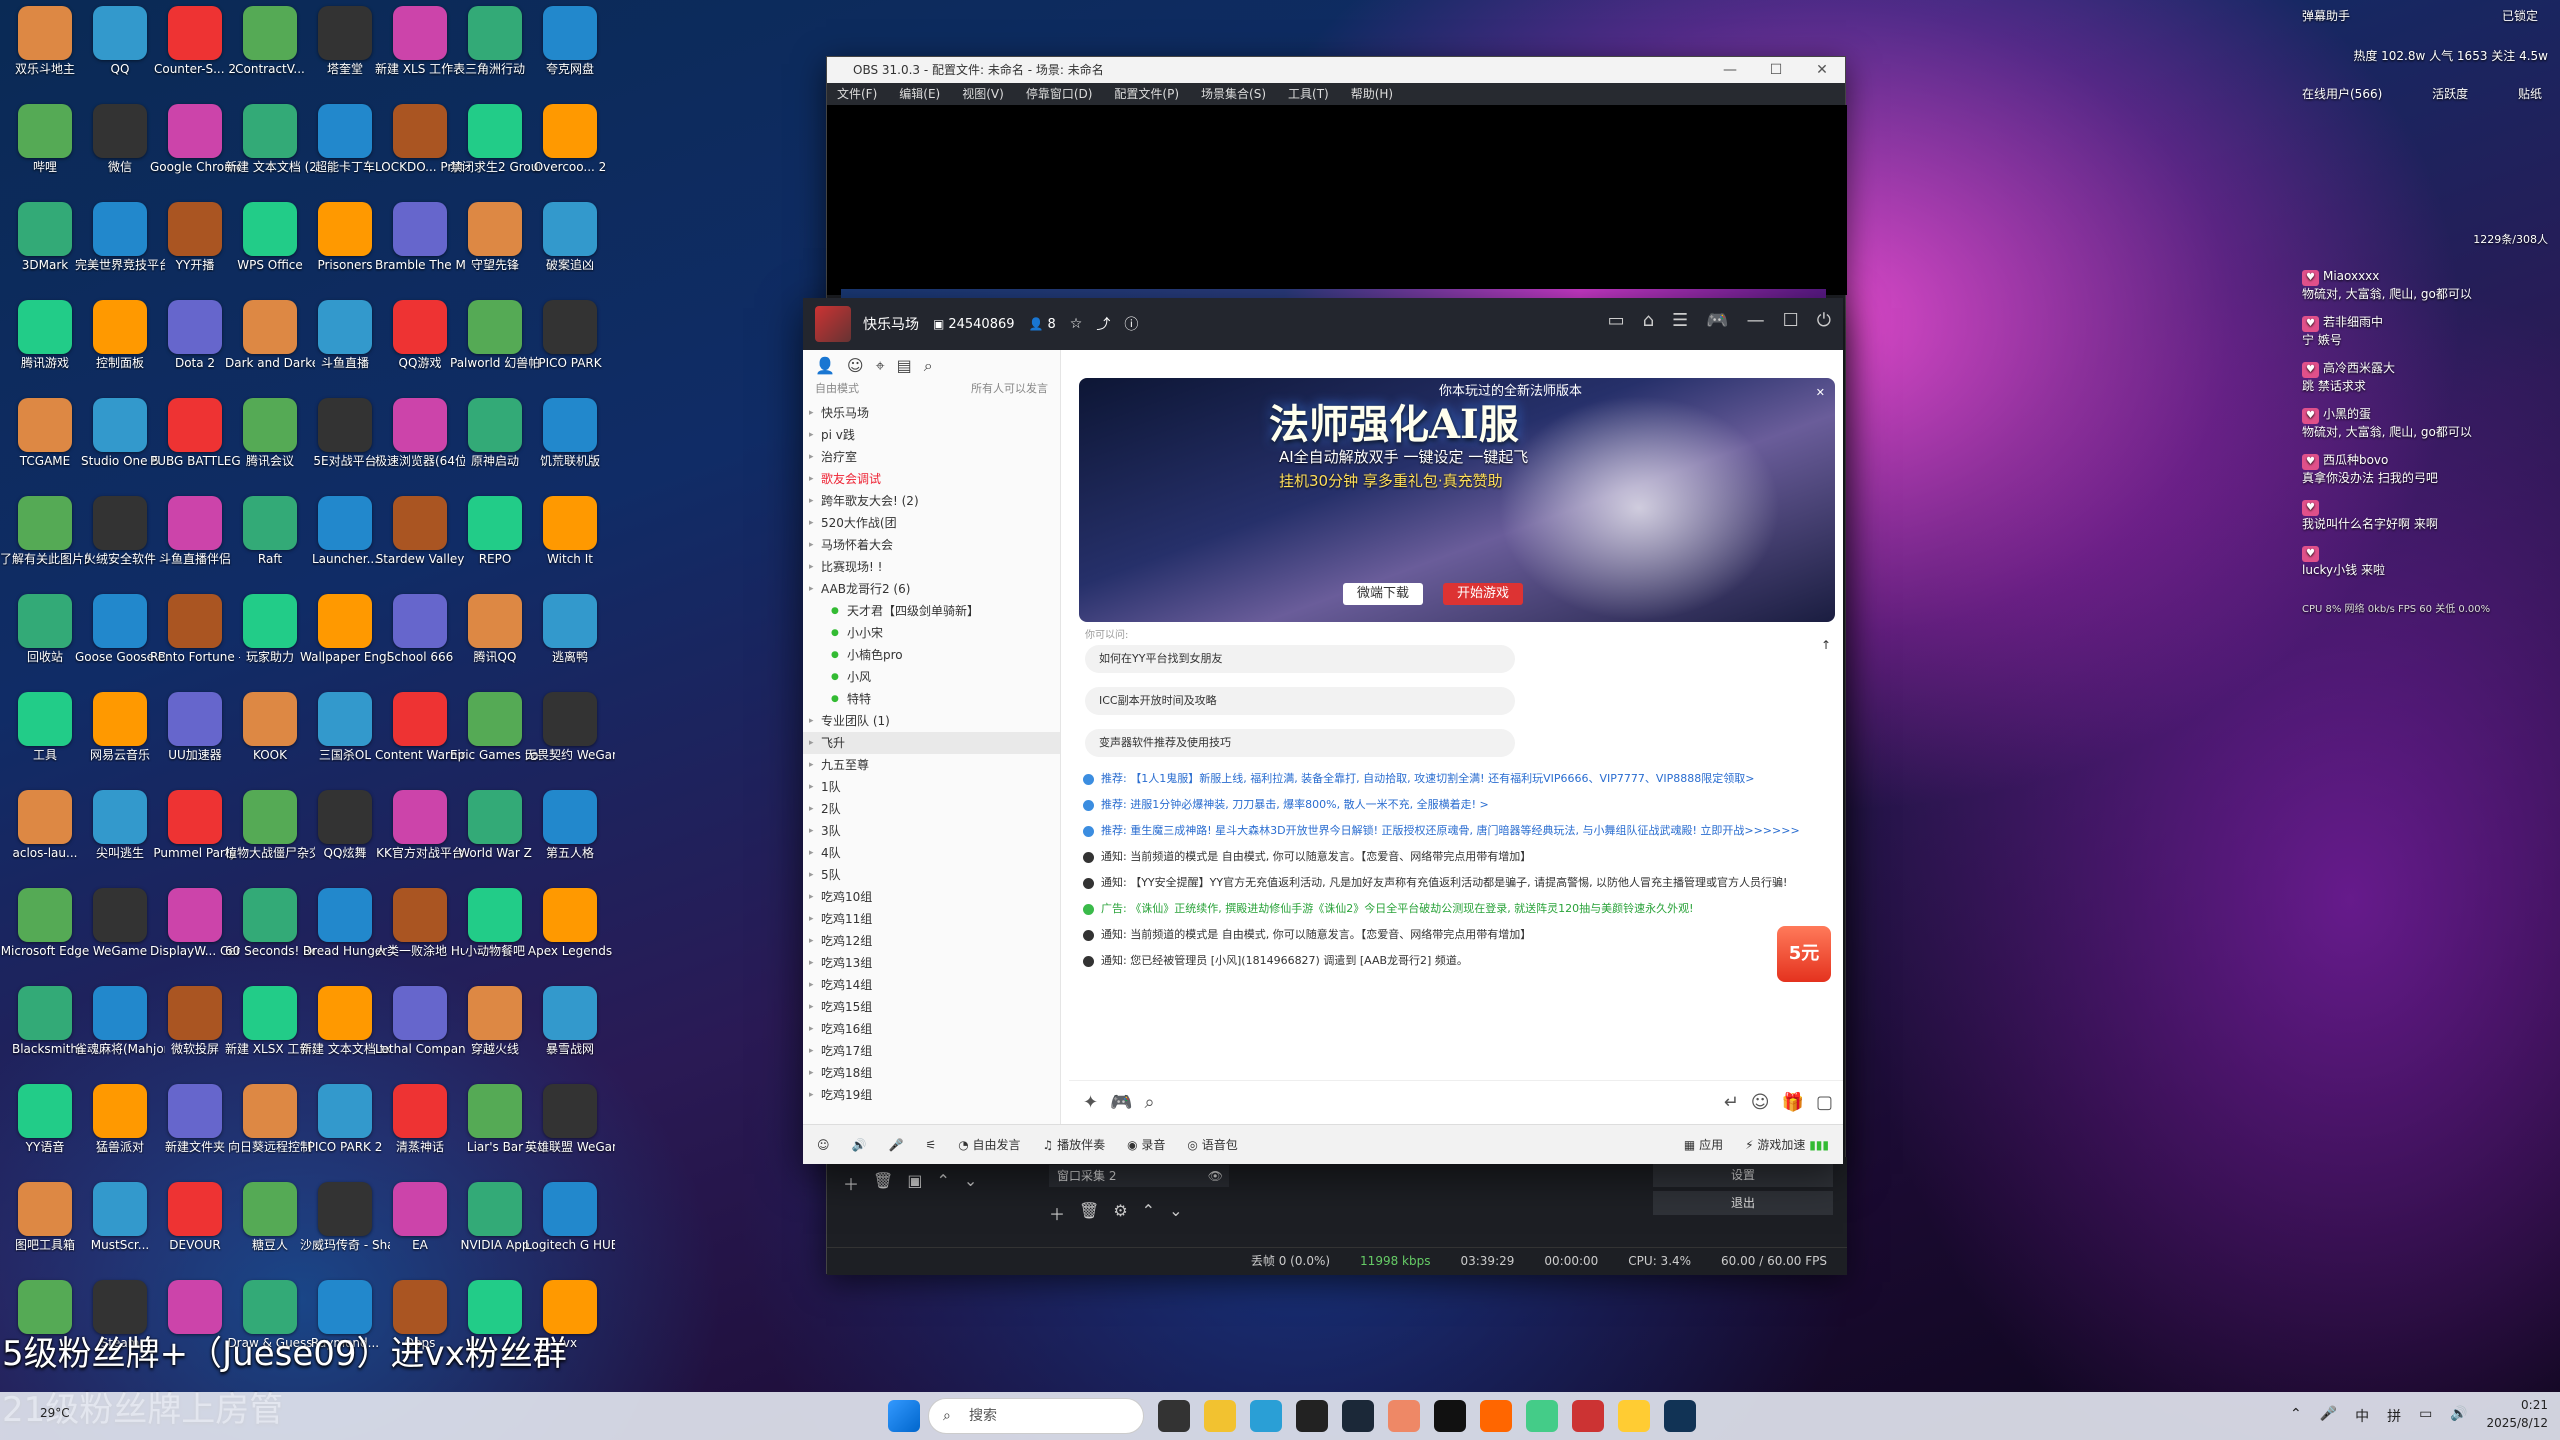 This screenshot has height=1440, width=2560. I want to click on channel-item: 小小宋, so click(931, 633).